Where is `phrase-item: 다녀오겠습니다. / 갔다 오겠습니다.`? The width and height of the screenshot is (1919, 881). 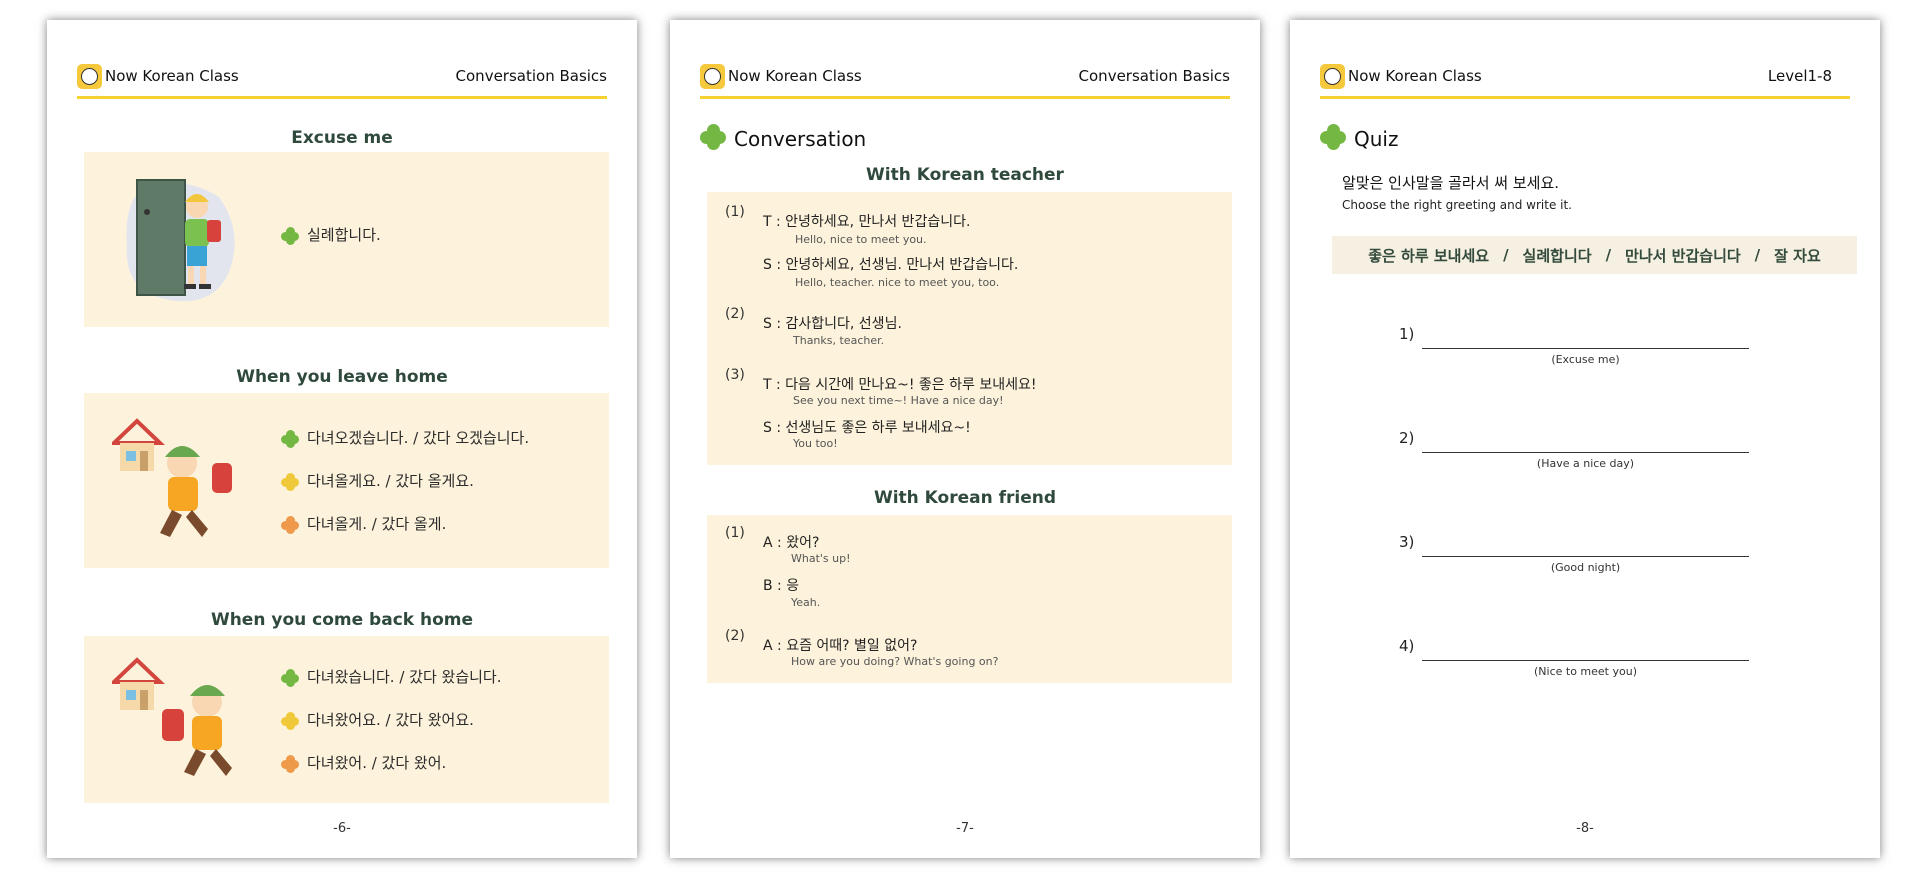
phrase-item: 다녀오겠습니다. / 갔다 오겠습니다. is located at coordinates (405, 437).